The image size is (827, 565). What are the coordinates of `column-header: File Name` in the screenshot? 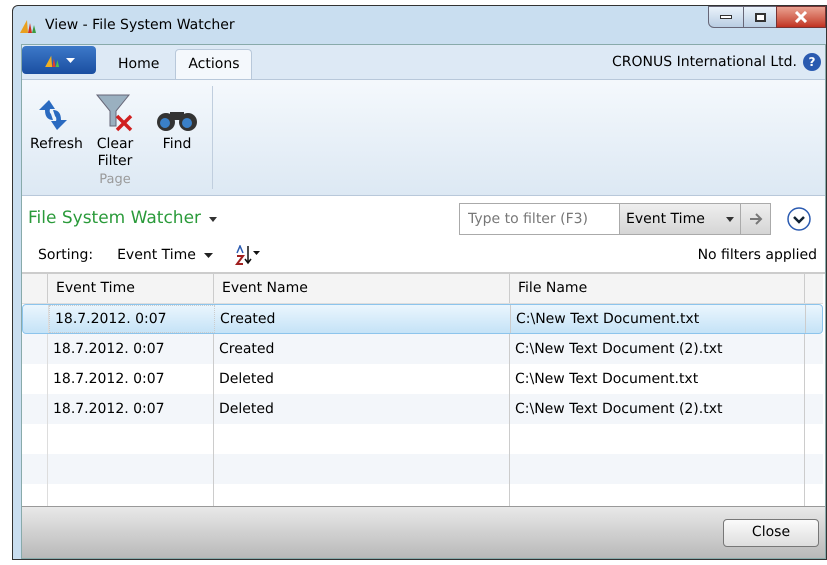 It's located at (657, 288).